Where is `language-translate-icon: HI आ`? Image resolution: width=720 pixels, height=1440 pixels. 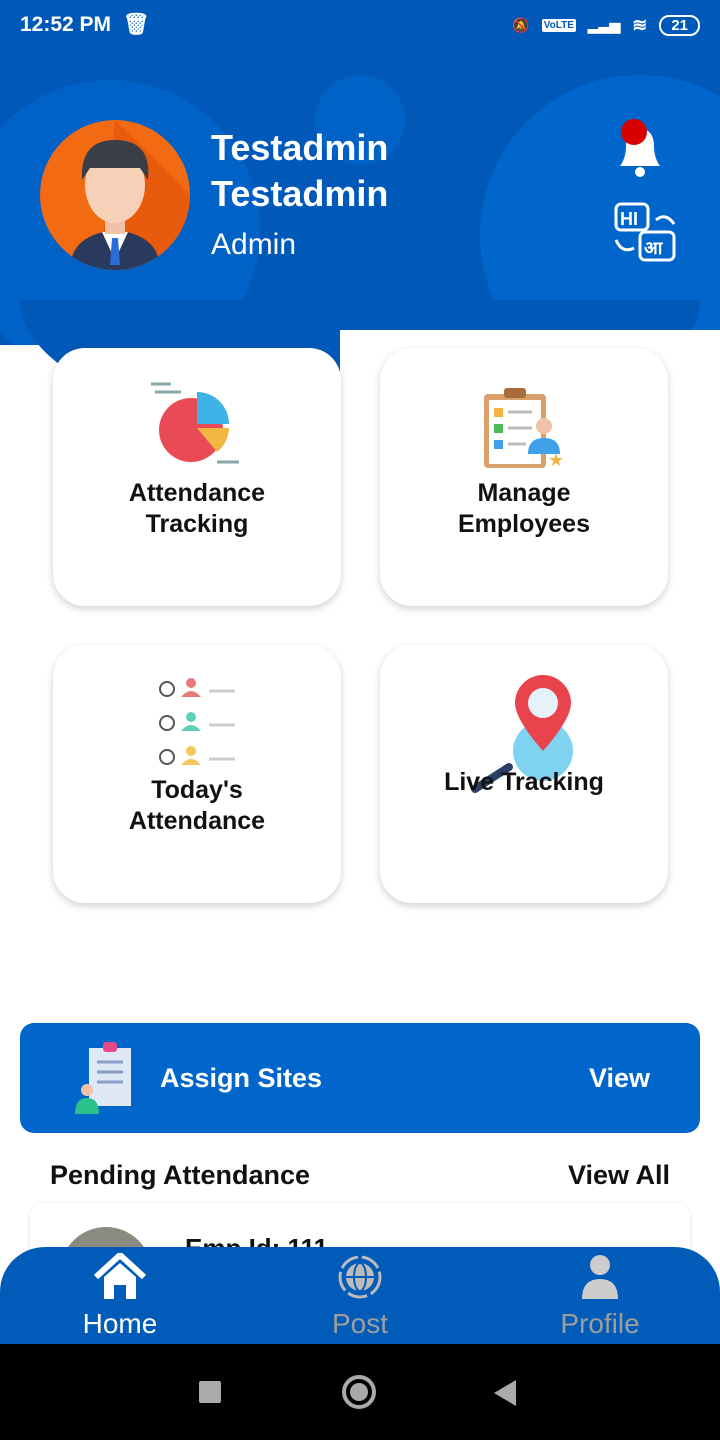
language-translate-icon: HI आ is located at coordinates (645, 234).